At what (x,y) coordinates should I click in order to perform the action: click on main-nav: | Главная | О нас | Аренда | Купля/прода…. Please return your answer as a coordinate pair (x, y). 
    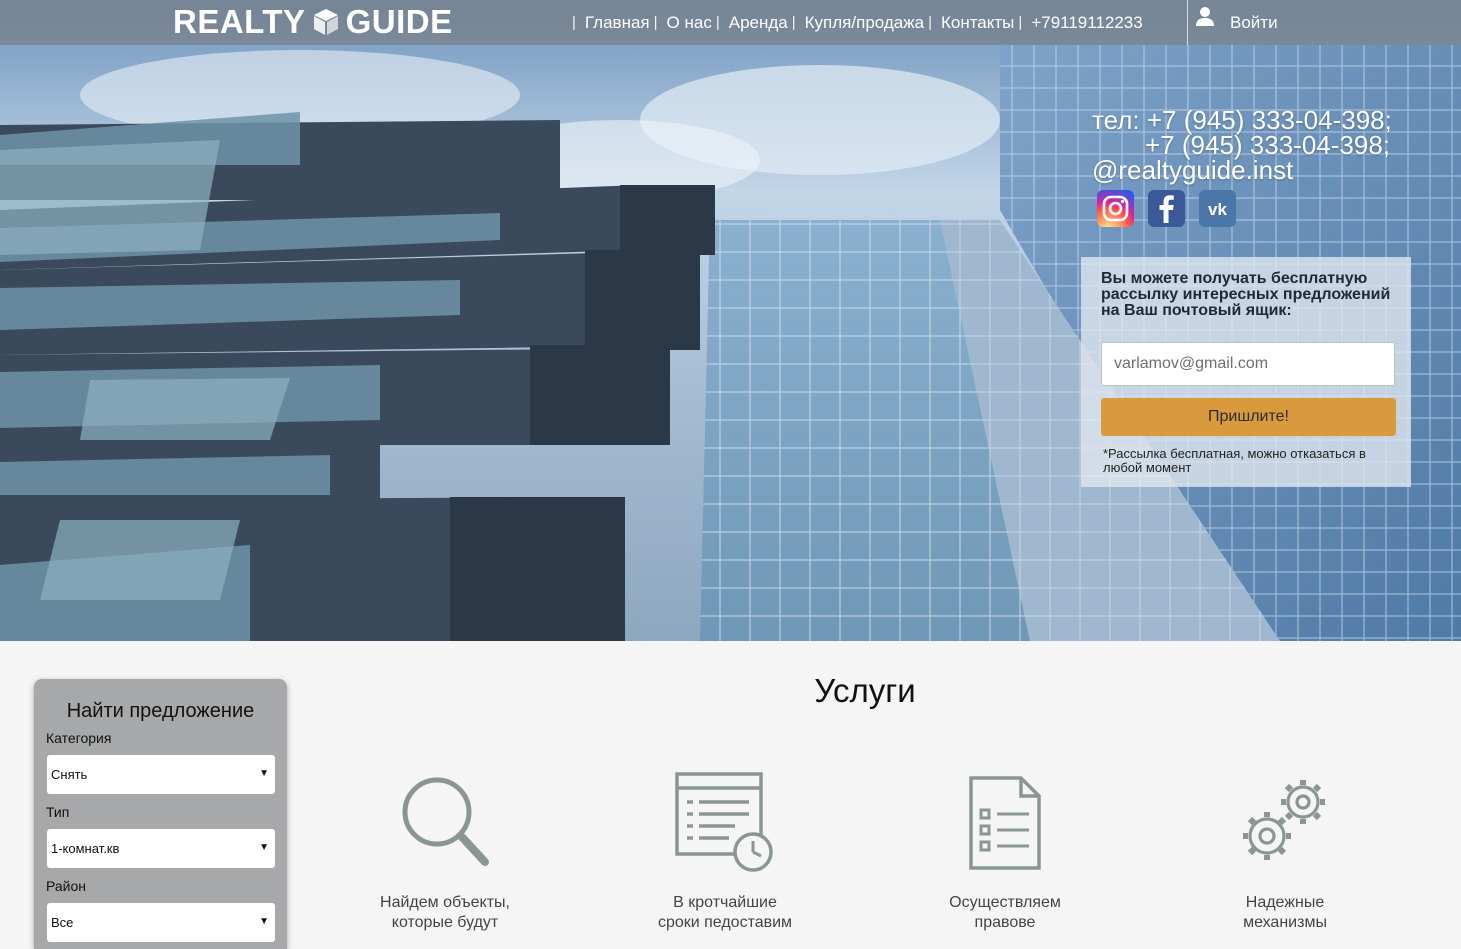
    Looking at the image, I should click on (855, 22).